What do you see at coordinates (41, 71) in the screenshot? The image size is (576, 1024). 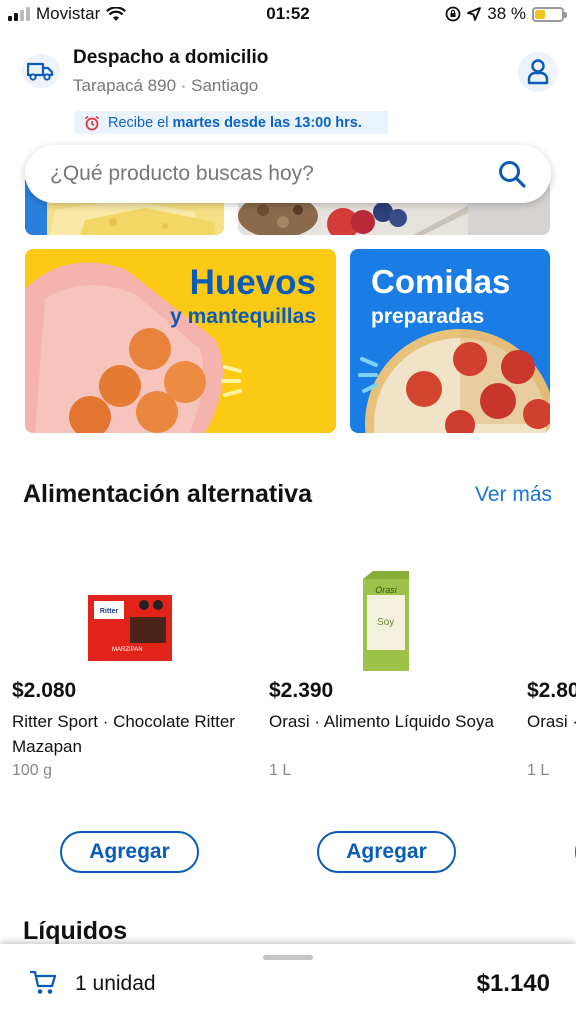 I see `truck-icon` at bounding box center [41, 71].